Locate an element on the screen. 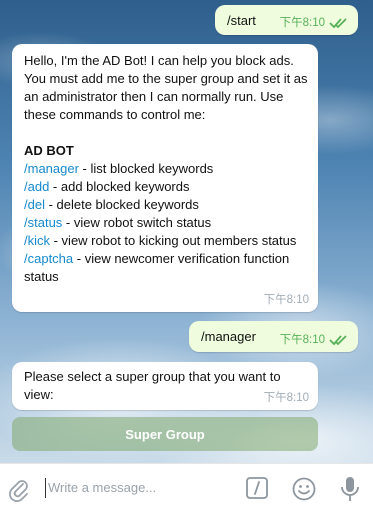 This screenshot has width=373, height=516. bot-command-icon is located at coordinates (257, 488).